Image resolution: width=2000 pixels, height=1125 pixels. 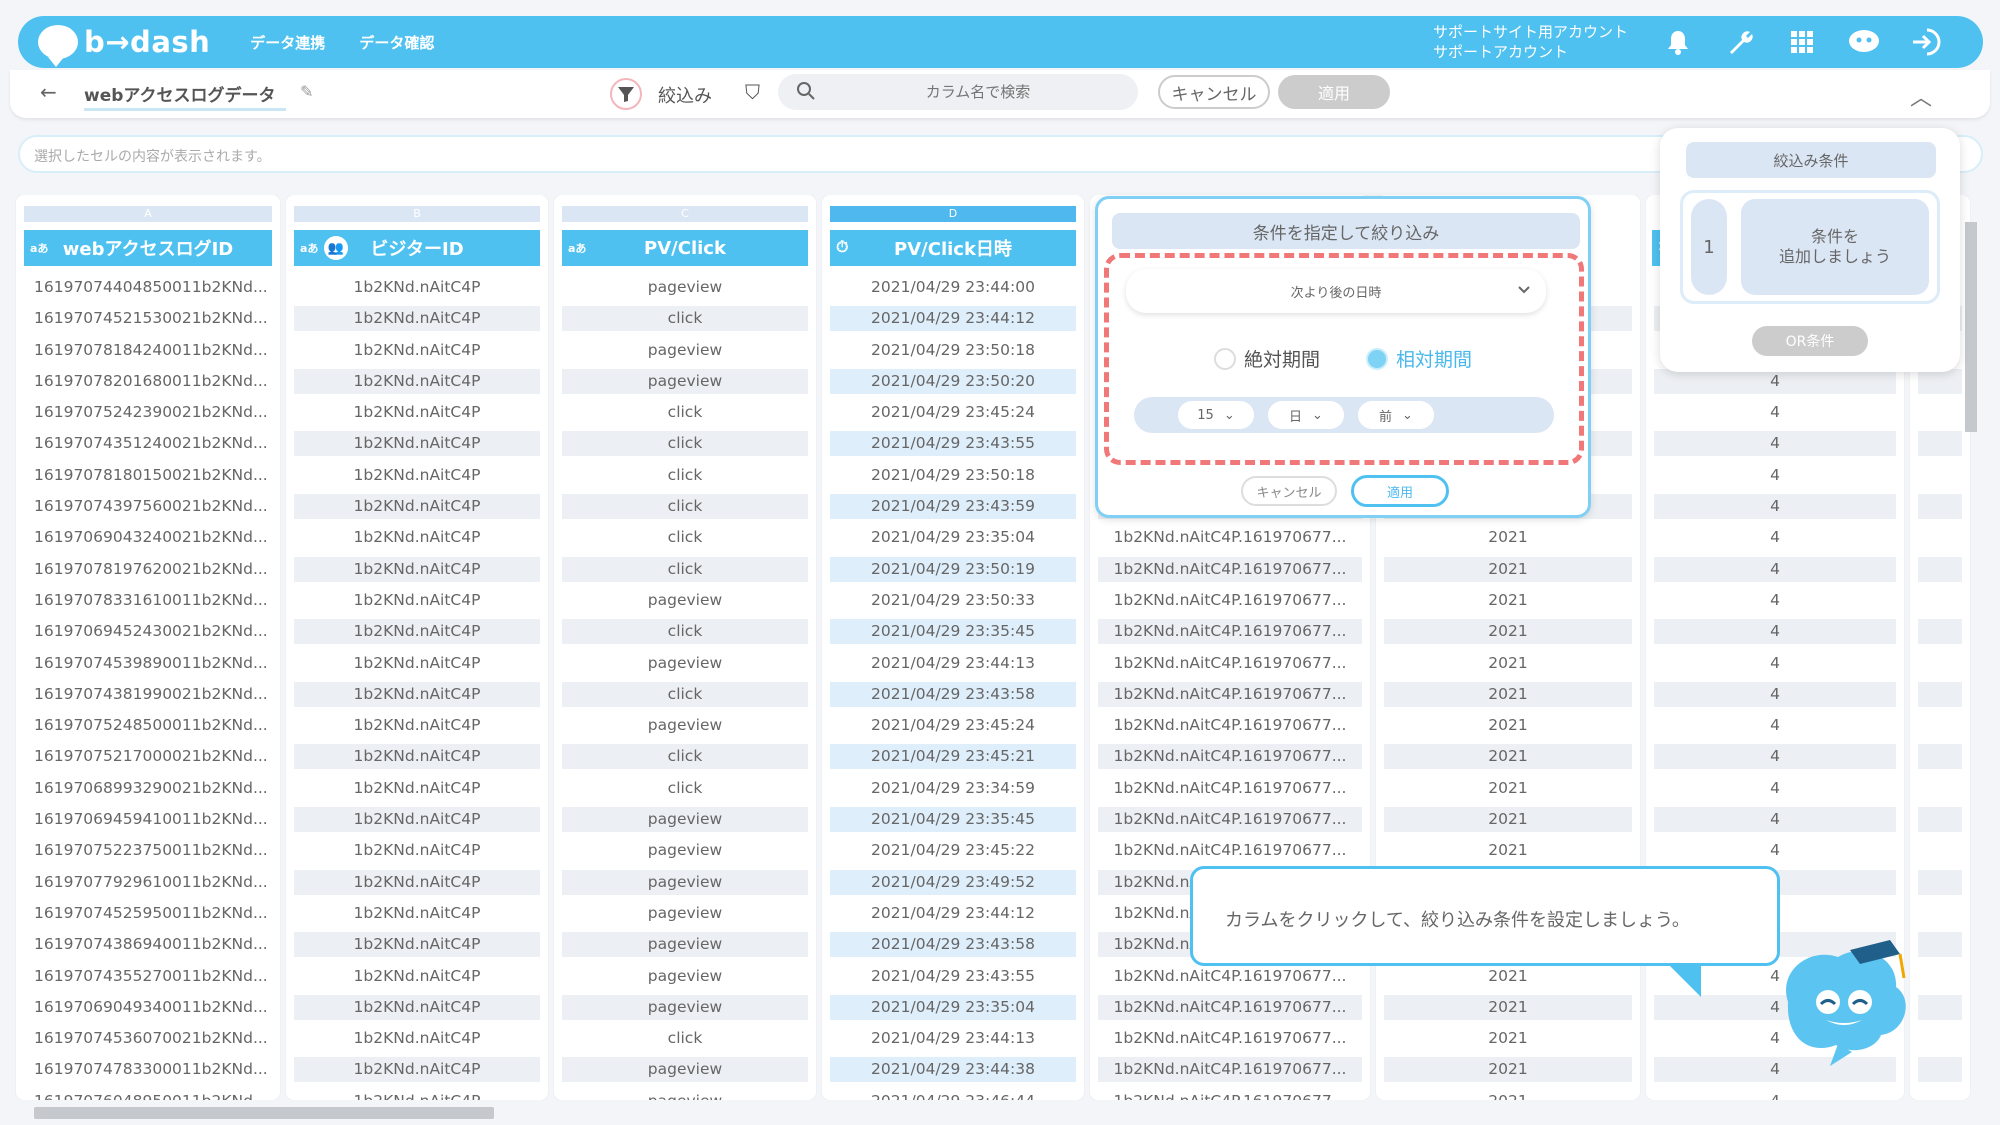 I want to click on table-cell: 2021/04/29 23:50:18, so click(x=953, y=350).